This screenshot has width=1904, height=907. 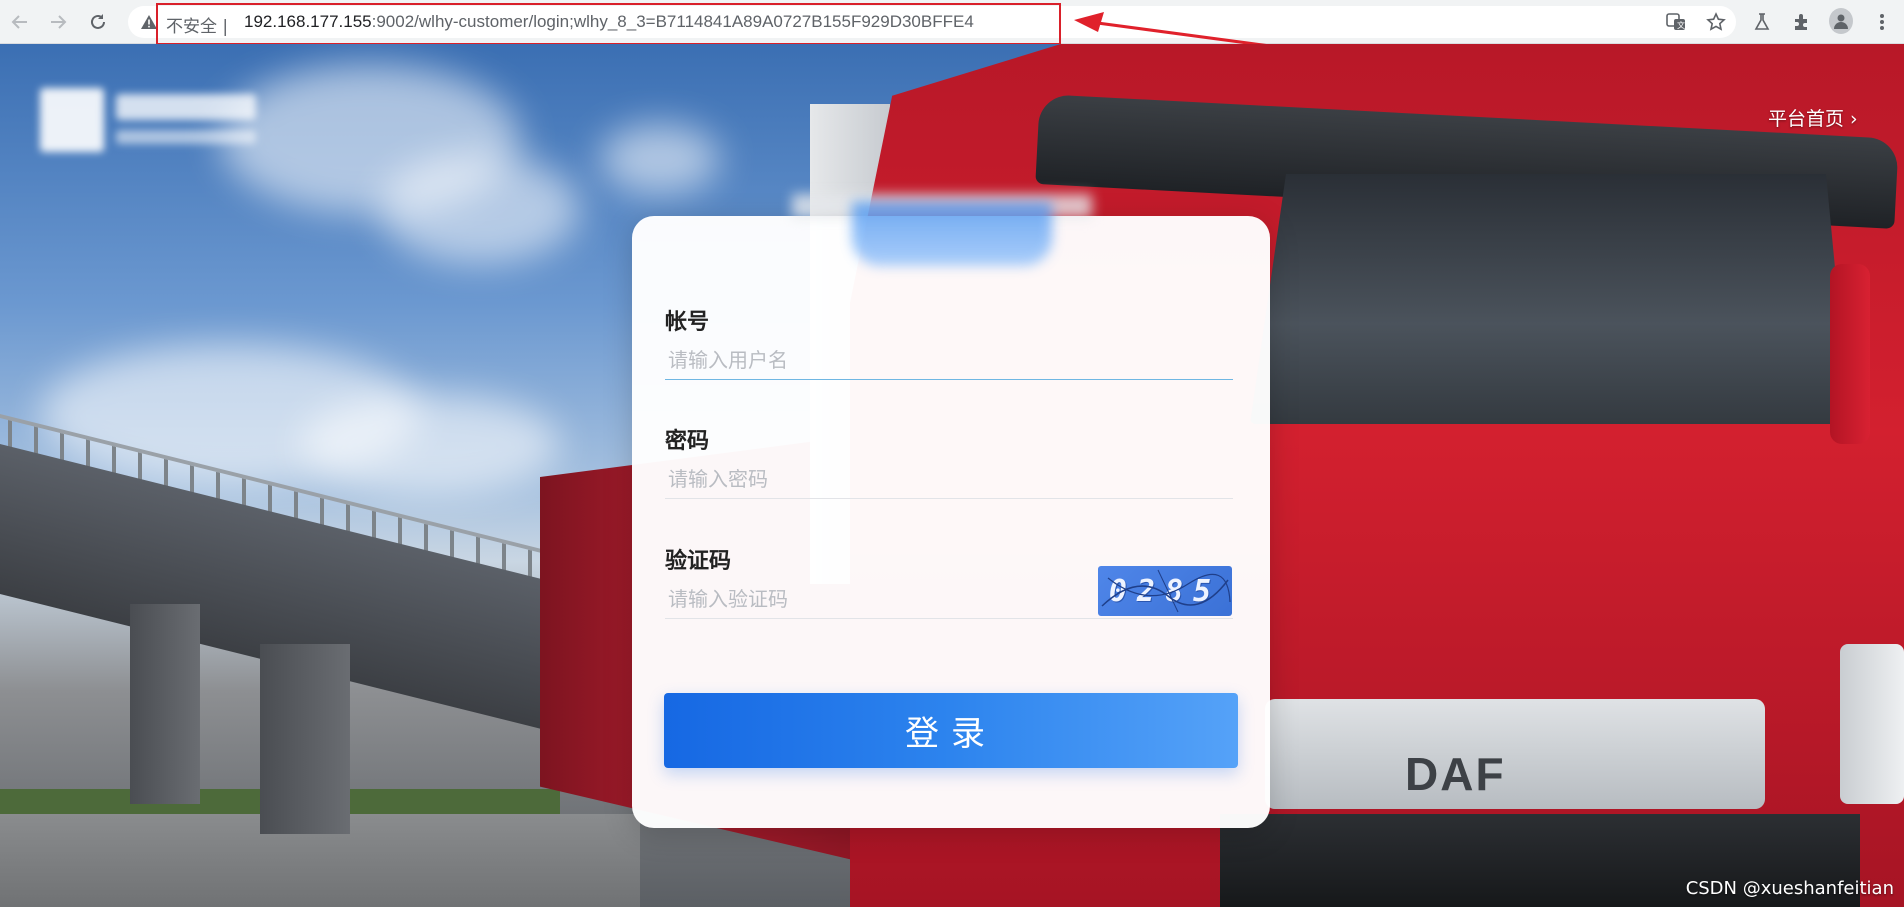 I want to click on captcha-image: 0285, so click(x=1165, y=591).